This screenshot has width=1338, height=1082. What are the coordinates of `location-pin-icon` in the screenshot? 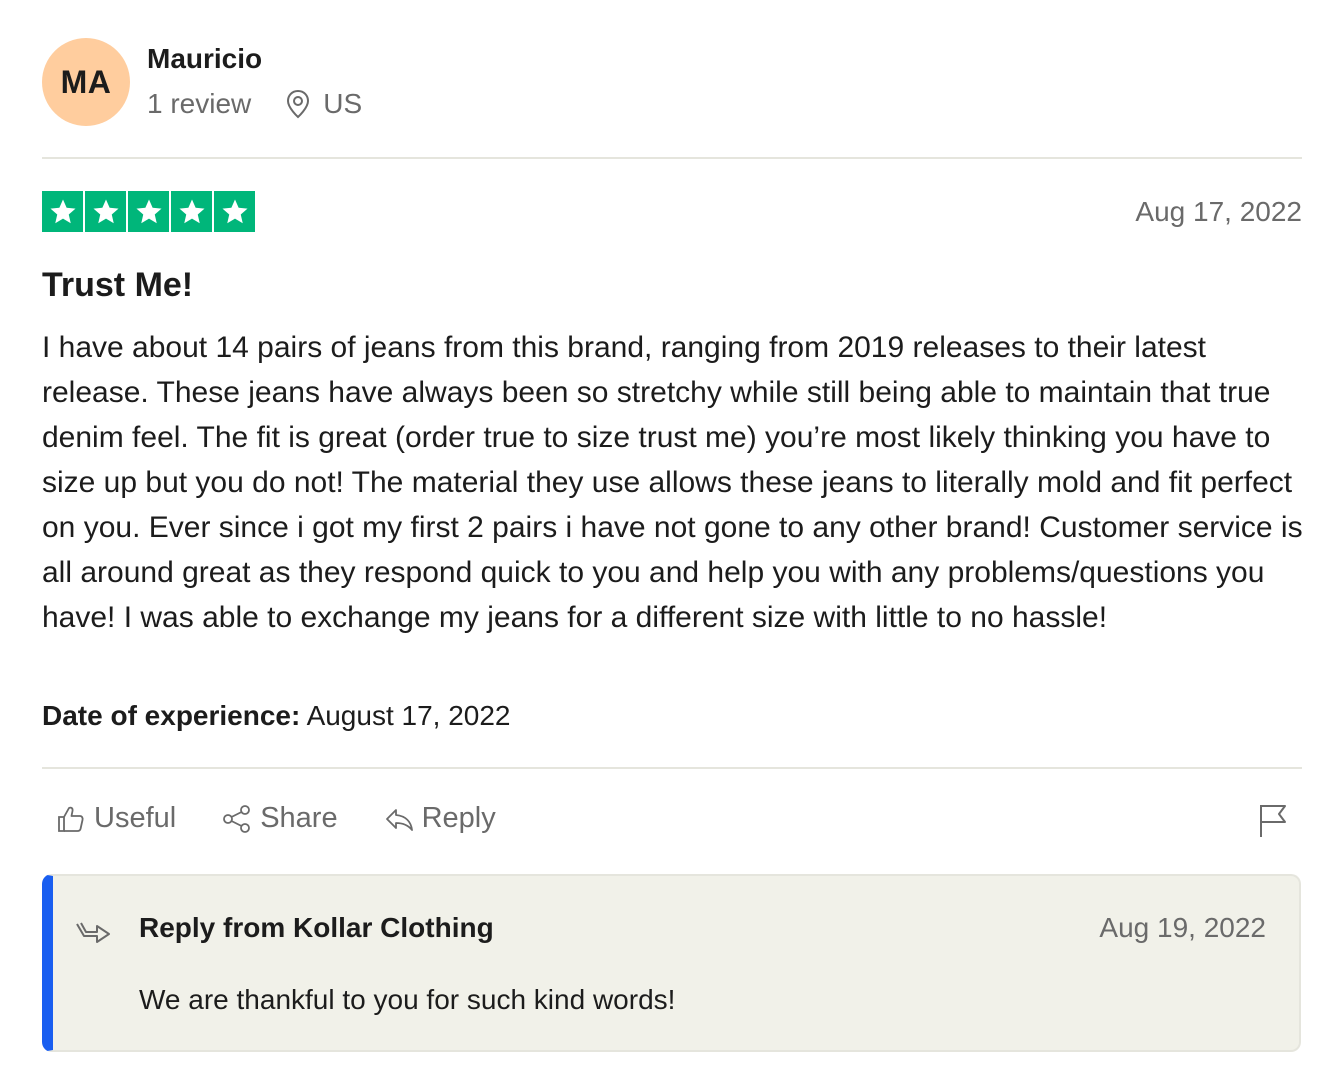 It's located at (298, 104).